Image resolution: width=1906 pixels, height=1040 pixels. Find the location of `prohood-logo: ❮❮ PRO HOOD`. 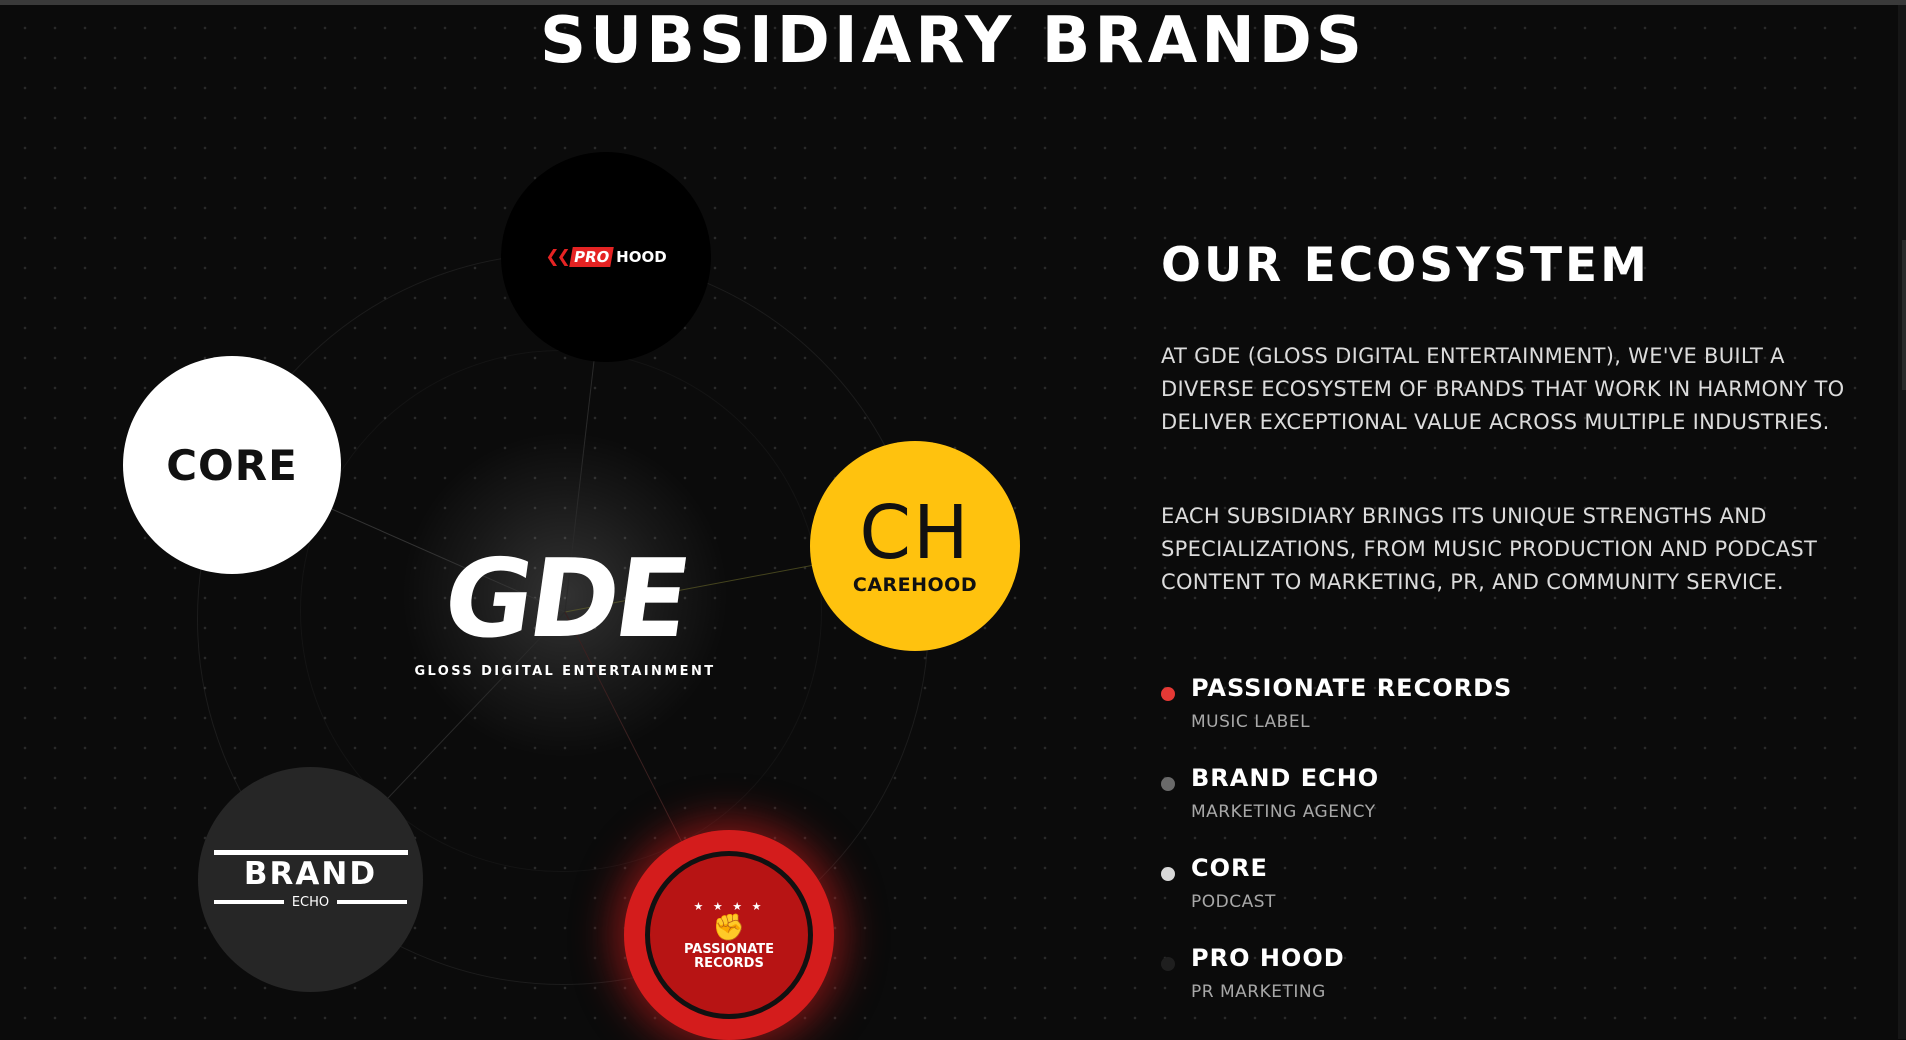

prohood-logo: ❮❮ PRO HOOD is located at coordinates (606, 257).